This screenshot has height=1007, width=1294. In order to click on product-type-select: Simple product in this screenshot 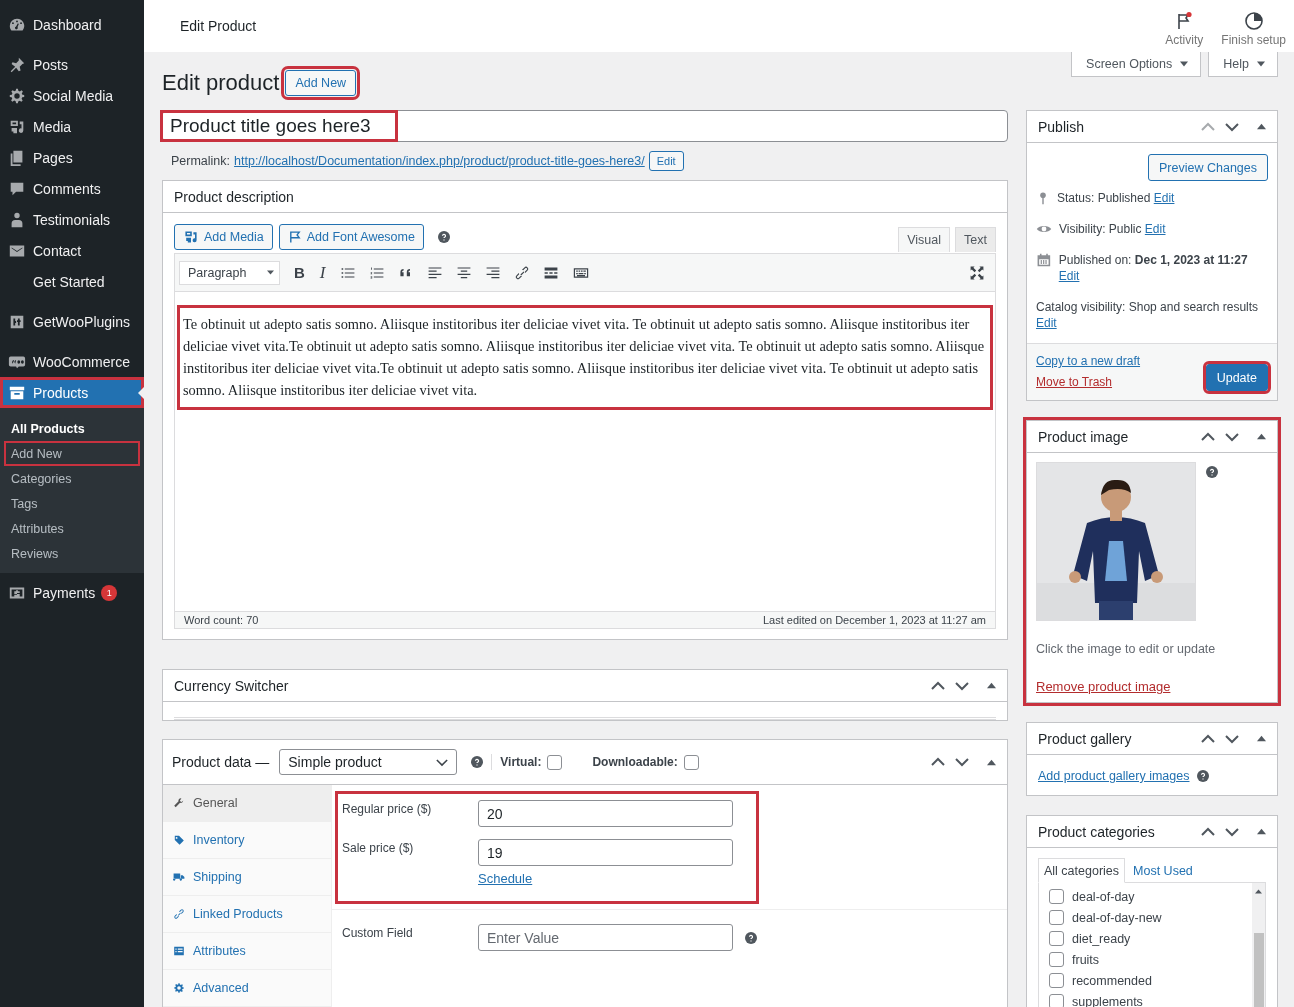, I will do `click(368, 762)`.